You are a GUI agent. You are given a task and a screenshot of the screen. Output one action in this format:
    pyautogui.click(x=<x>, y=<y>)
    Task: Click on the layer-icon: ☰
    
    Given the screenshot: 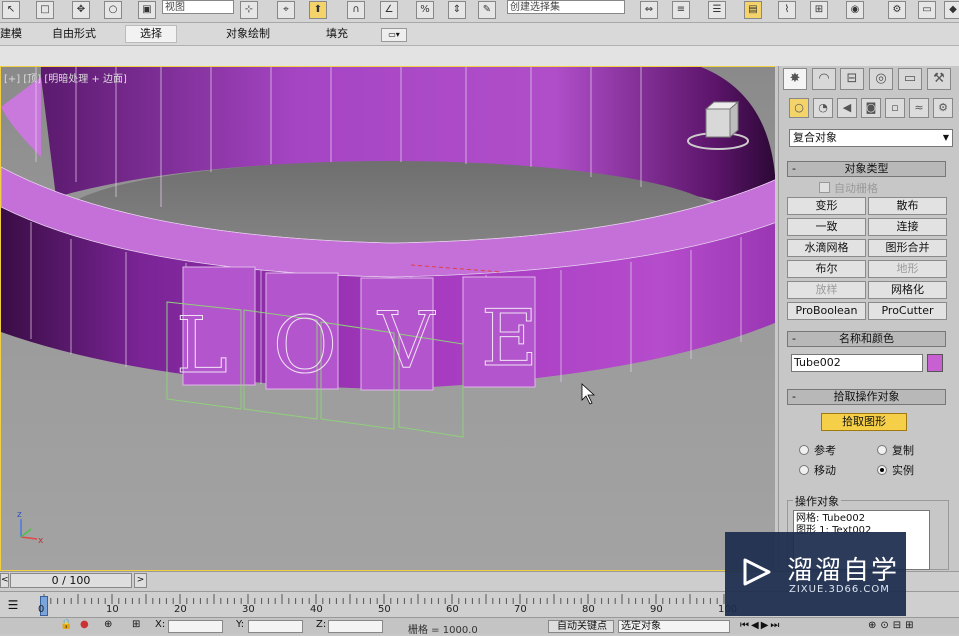 What is the action you would take?
    pyautogui.click(x=717, y=10)
    